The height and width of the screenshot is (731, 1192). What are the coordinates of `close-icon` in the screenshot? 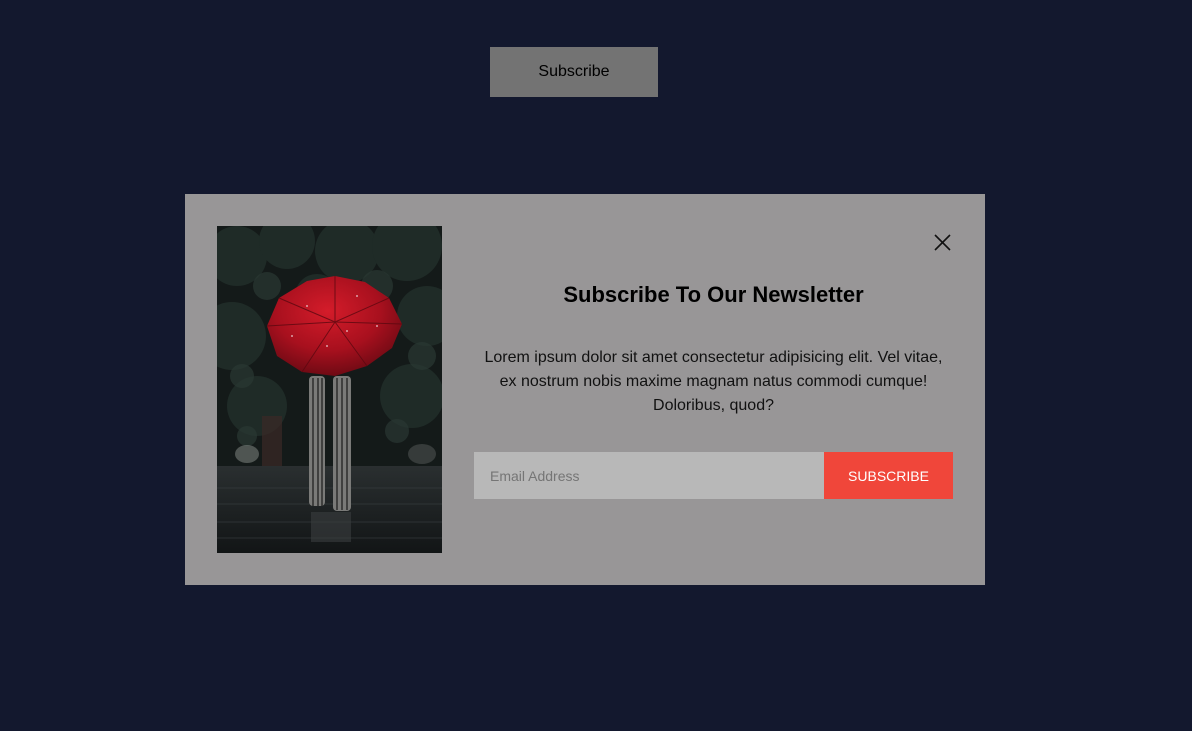 It's located at (942, 242).